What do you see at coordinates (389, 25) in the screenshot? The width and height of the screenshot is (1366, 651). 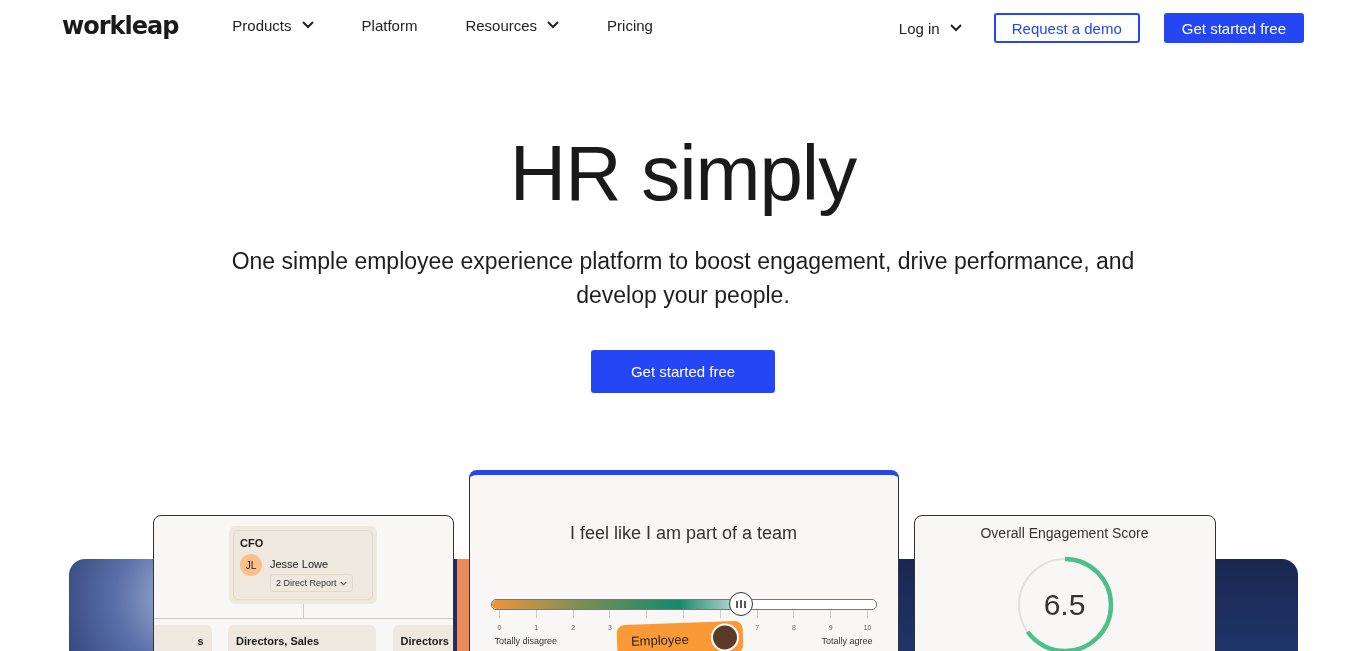 I see `nav-link: Platform` at bounding box center [389, 25].